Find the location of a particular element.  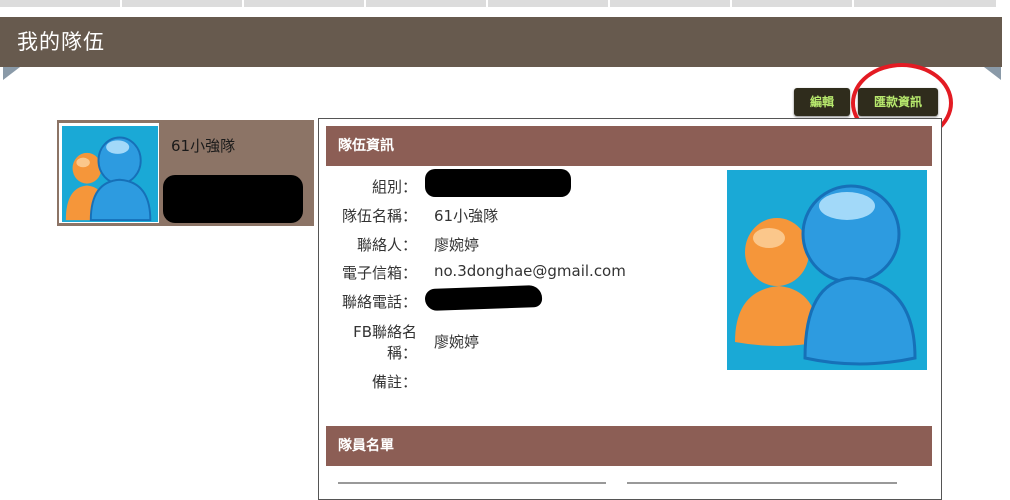

members-header: 隊員名單 is located at coordinates (629, 446).